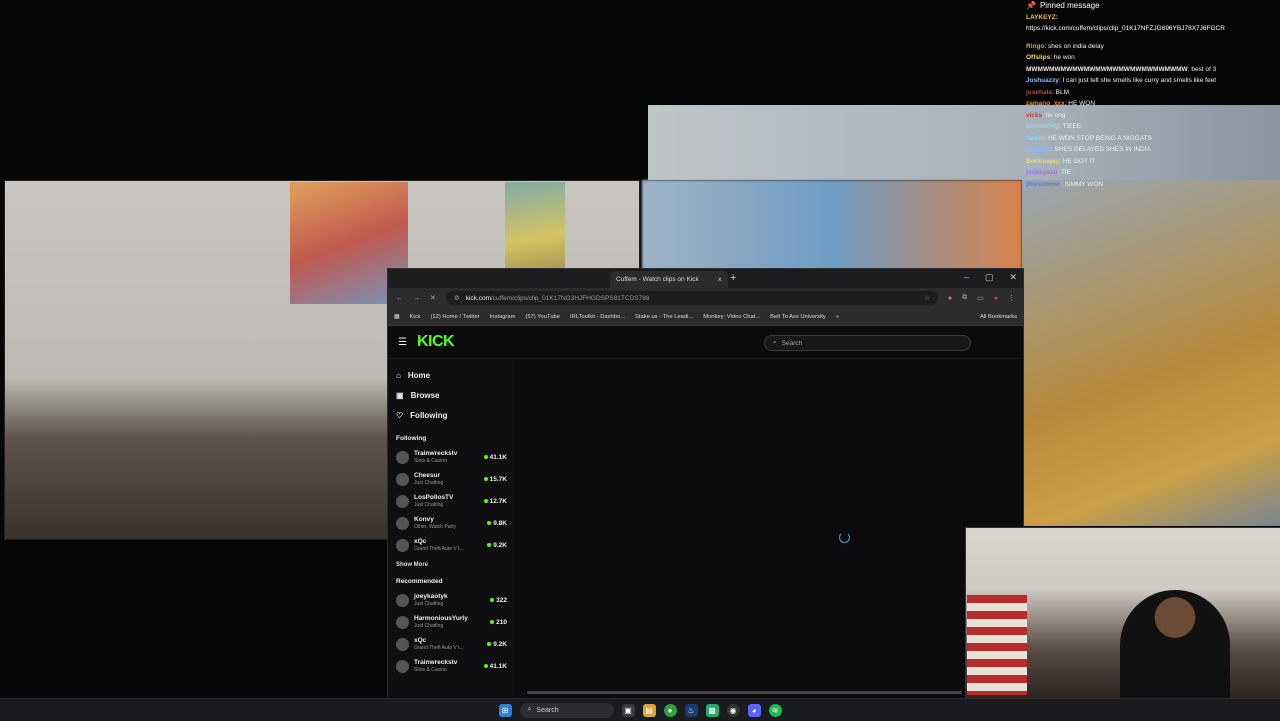  I want to click on chat-username: zamano_xxx, so click(1045, 103).